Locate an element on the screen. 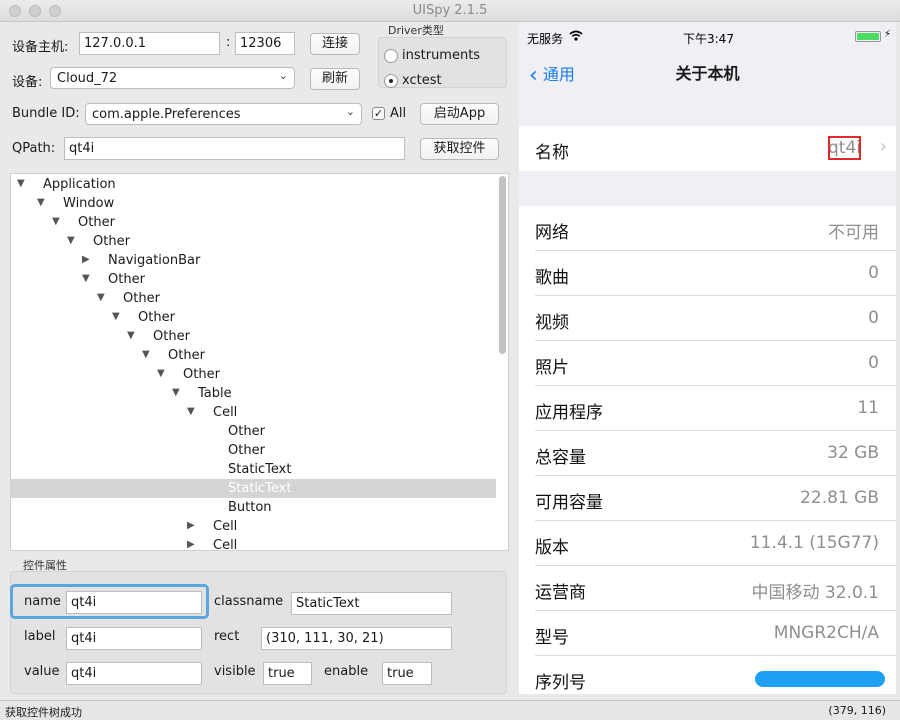 Image resolution: width=900 pixels, height=720 pixels. info-row: 运营商 中国移动 32.0.1 is located at coordinates (707, 588).